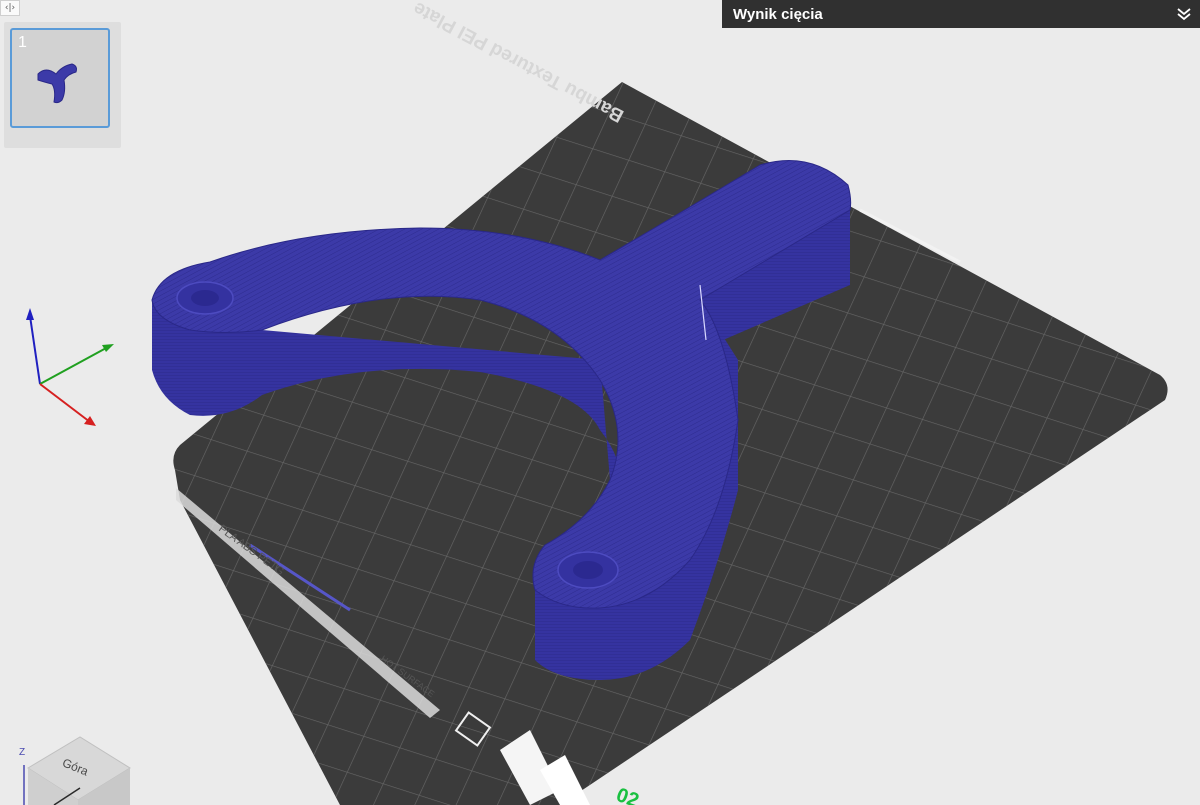 The image size is (1200, 805). What do you see at coordinates (1184, 14) in the screenshot?
I see `double-chevron-down-icon` at bounding box center [1184, 14].